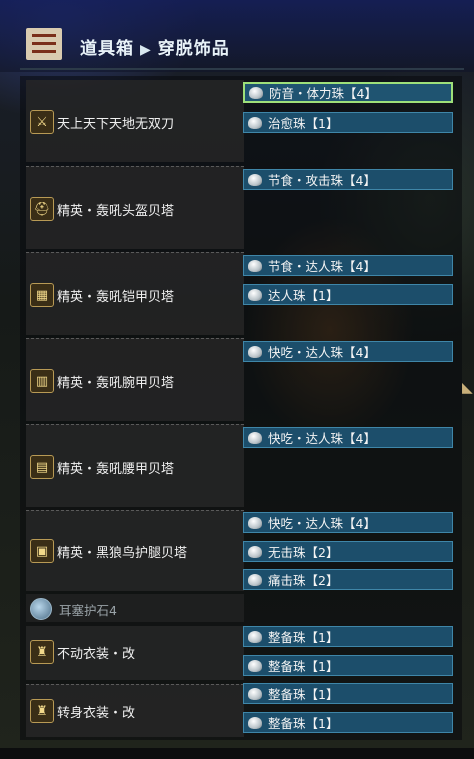 The height and width of the screenshot is (759, 474). Describe the element at coordinates (116, 297) in the screenshot. I see `gear-name: 精英・轰吼铠甲贝塔` at that location.